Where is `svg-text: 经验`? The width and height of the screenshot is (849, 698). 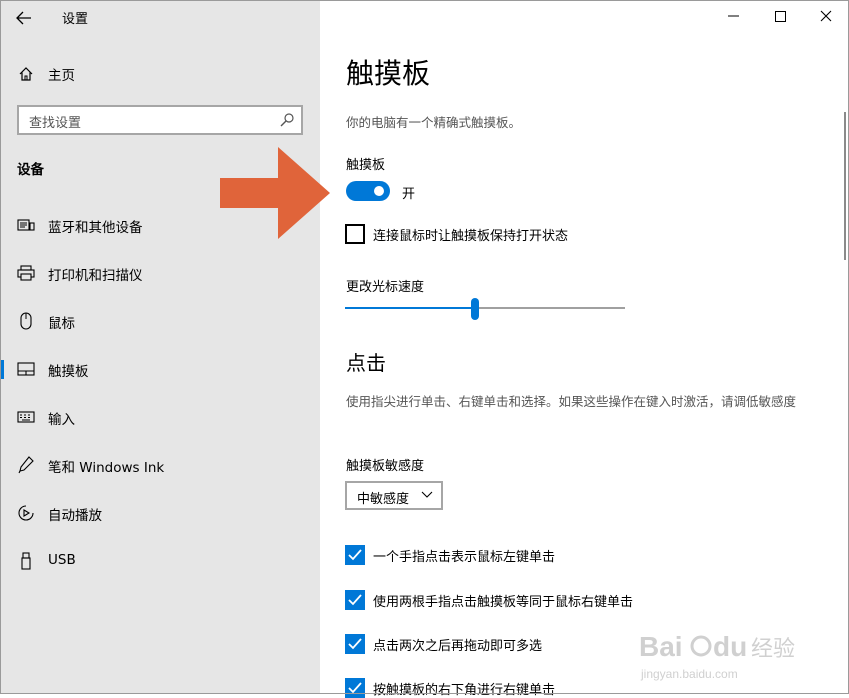
svg-text: 经验 is located at coordinates (773, 649).